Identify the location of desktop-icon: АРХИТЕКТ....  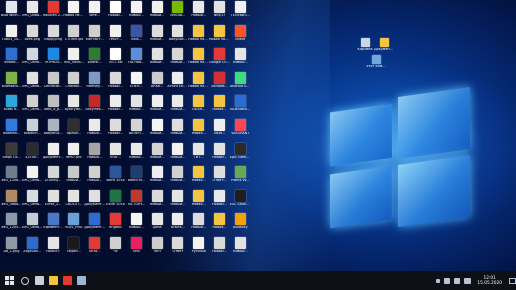
(177, 83).